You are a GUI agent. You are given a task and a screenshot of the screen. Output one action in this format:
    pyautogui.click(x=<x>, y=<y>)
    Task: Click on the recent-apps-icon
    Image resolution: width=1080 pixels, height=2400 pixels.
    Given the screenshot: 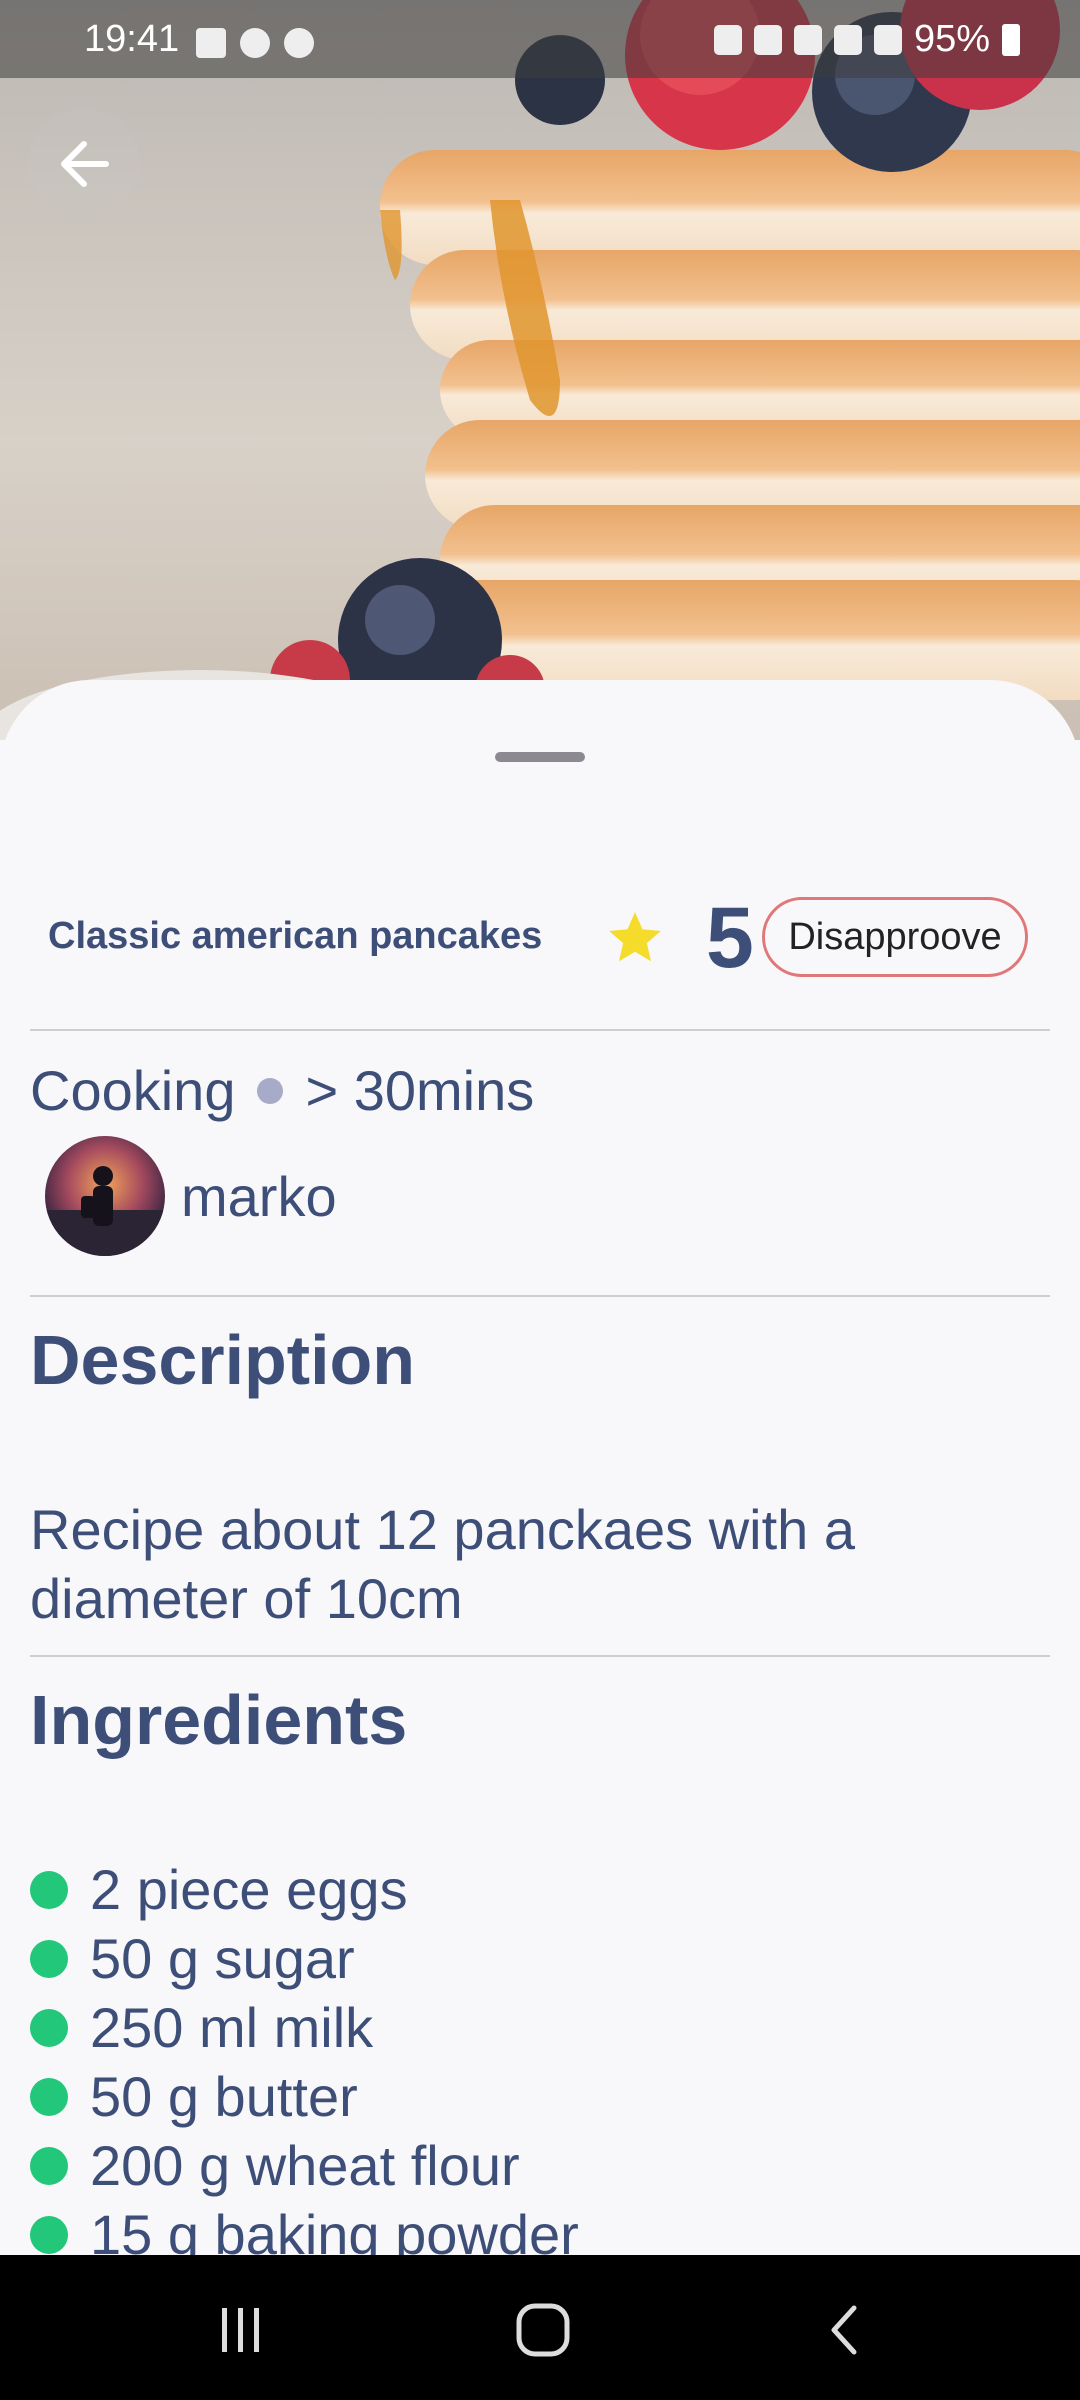 What is the action you would take?
    pyautogui.click(x=240, y=2330)
    